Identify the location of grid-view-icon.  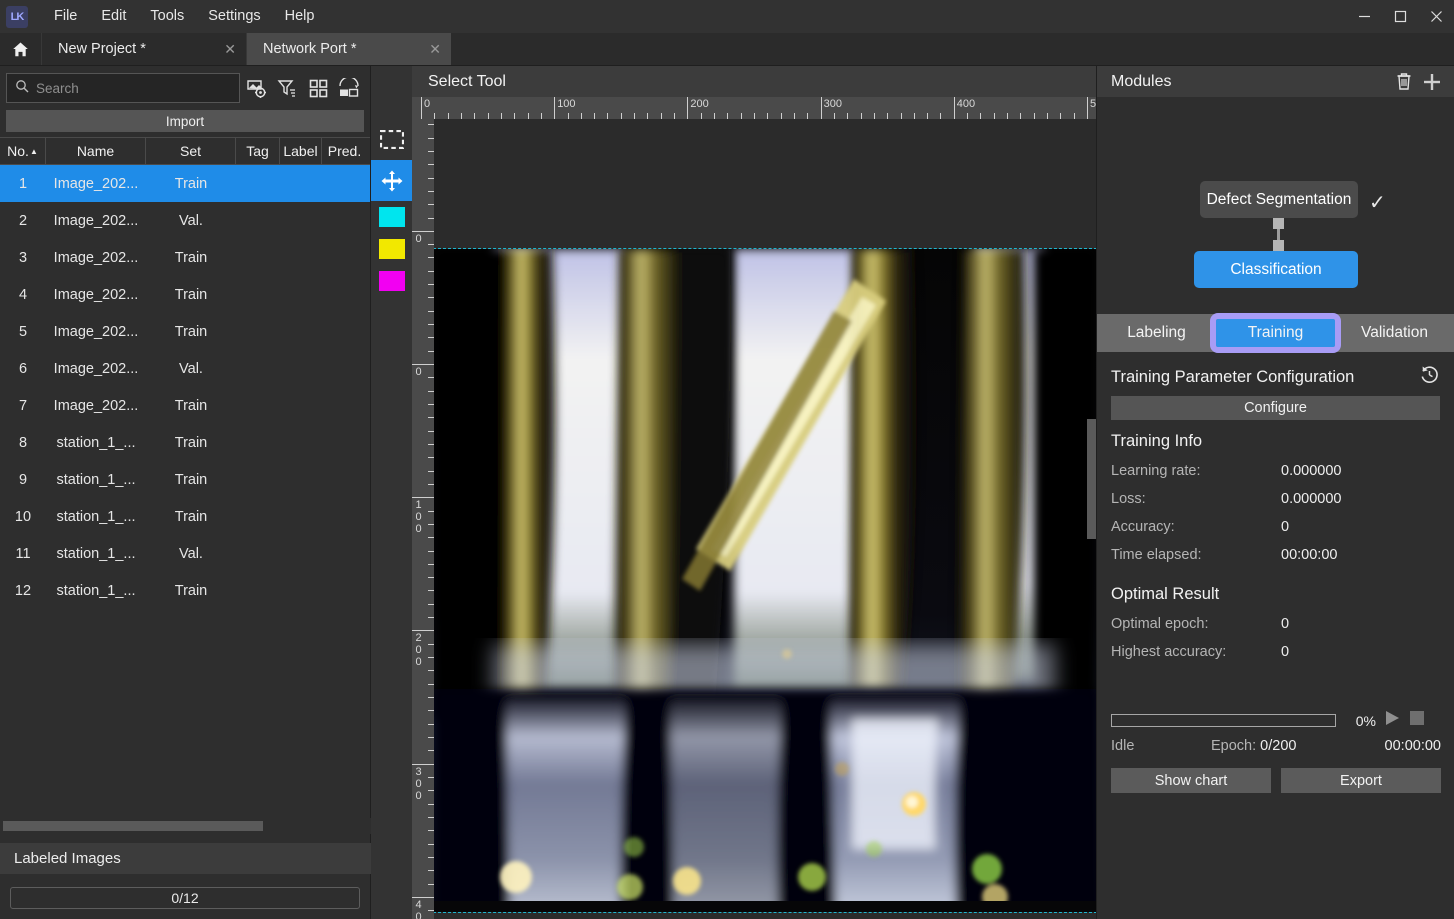
(318, 88).